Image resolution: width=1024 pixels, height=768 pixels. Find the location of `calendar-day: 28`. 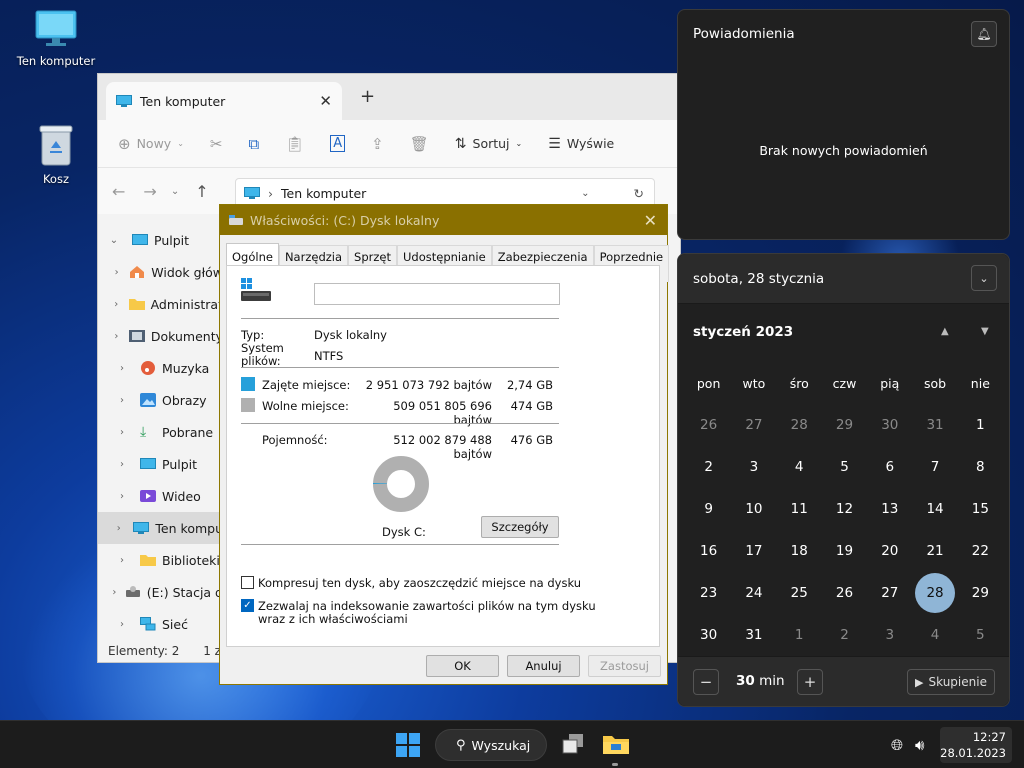

calendar-day: 28 is located at coordinates (799, 425).